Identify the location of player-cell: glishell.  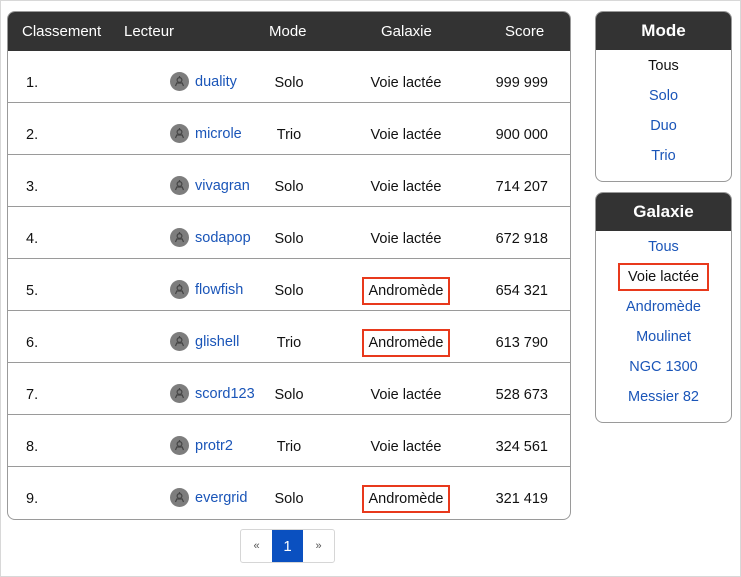
(204, 341).